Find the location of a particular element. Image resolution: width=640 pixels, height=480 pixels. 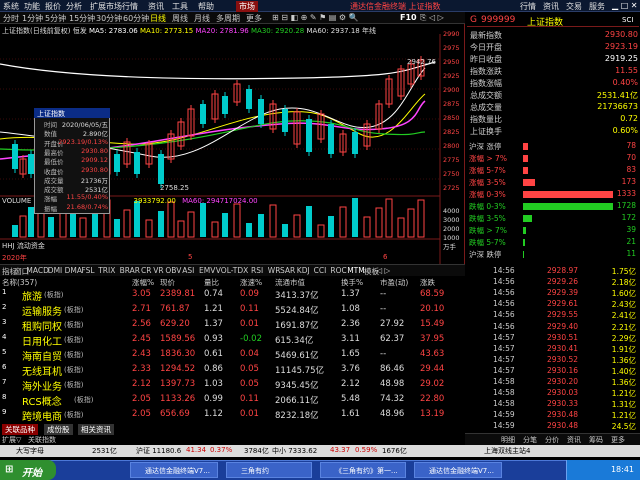

tick-tab: 明细 is located at coordinates (508, 440).